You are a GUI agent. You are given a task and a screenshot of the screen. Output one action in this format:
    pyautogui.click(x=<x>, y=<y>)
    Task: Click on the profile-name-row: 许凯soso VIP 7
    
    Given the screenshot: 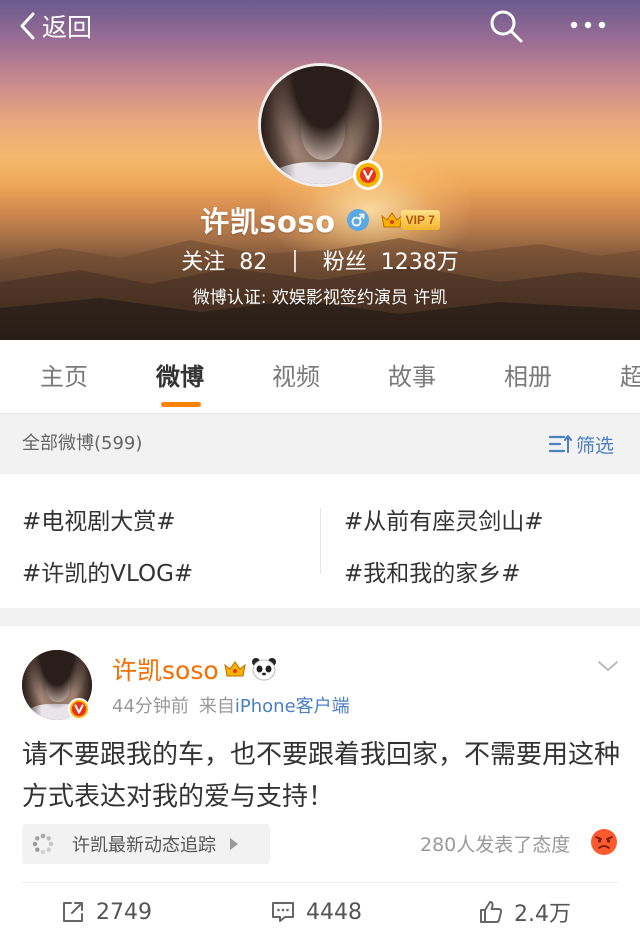 What is the action you would take?
    pyautogui.click(x=320, y=220)
    